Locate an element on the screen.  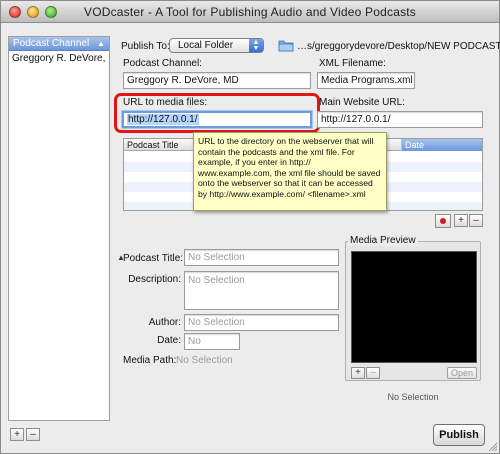
description-label: Description: is located at coordinates (154, 279).